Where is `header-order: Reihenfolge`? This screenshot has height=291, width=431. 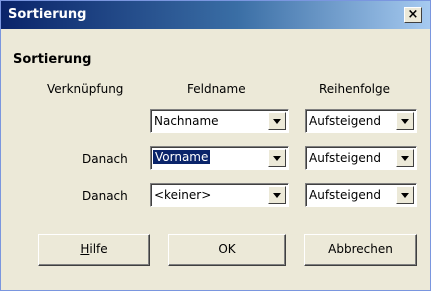 header-order: Reihenfolge is located at coordinates (355, 89).